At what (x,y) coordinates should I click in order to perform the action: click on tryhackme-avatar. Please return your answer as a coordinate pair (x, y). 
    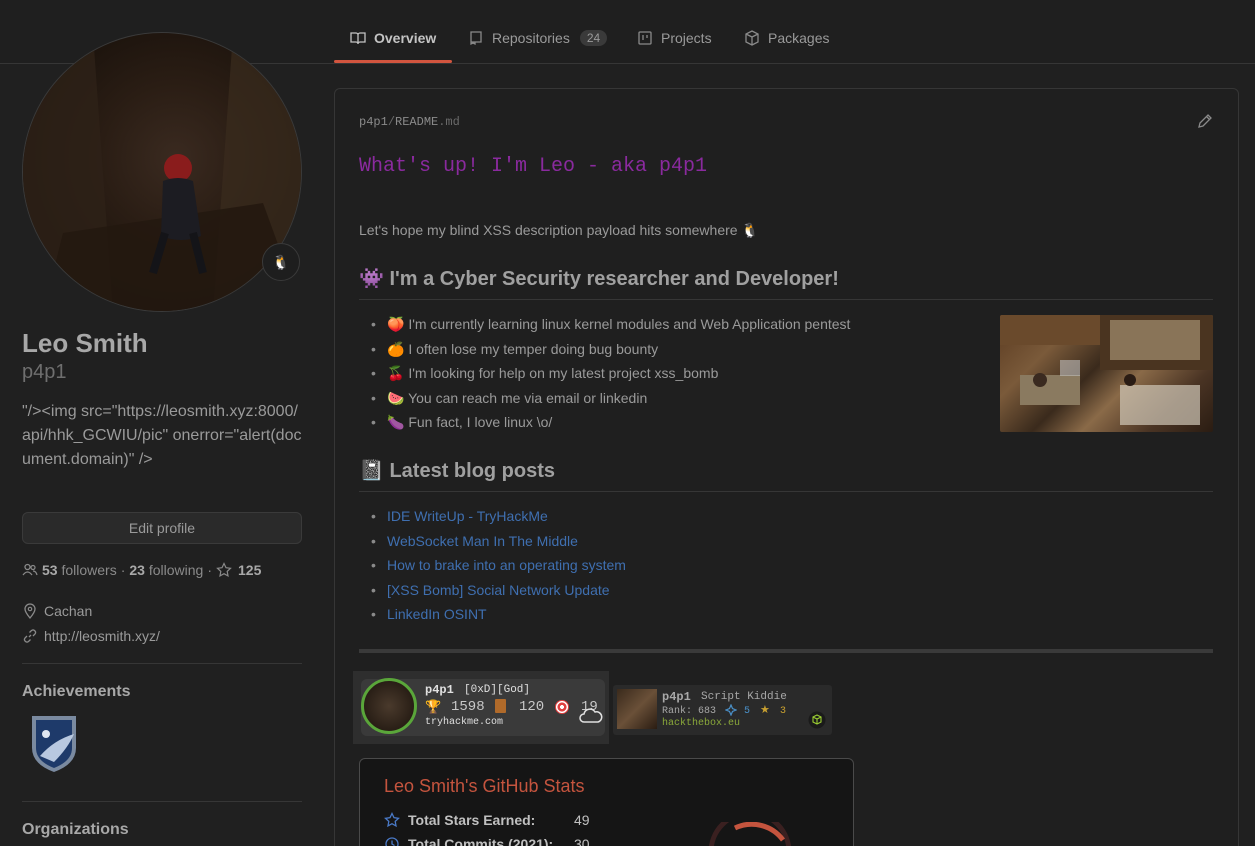
    Looking at the image, I should click on (389, 706).